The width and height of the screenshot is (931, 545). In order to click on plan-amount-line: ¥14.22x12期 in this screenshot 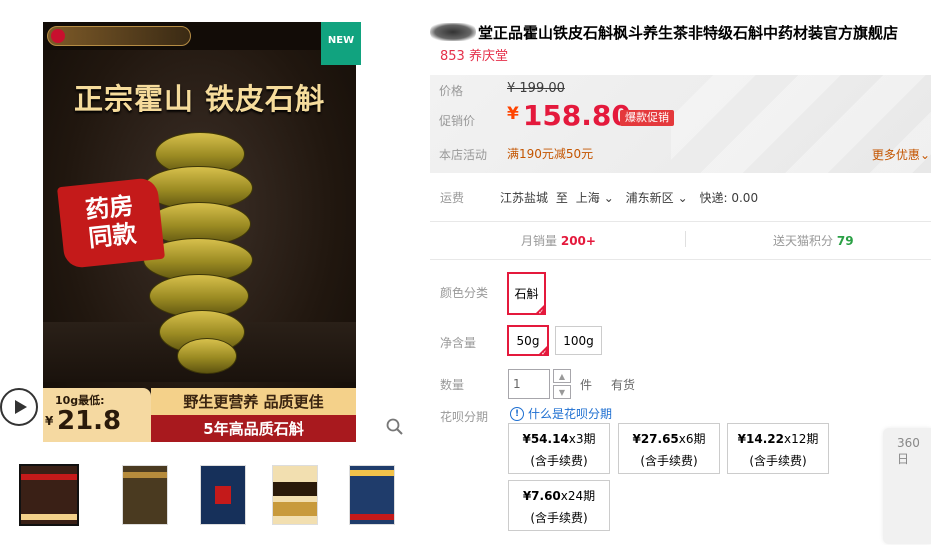, I will do `click(778, 438)`.